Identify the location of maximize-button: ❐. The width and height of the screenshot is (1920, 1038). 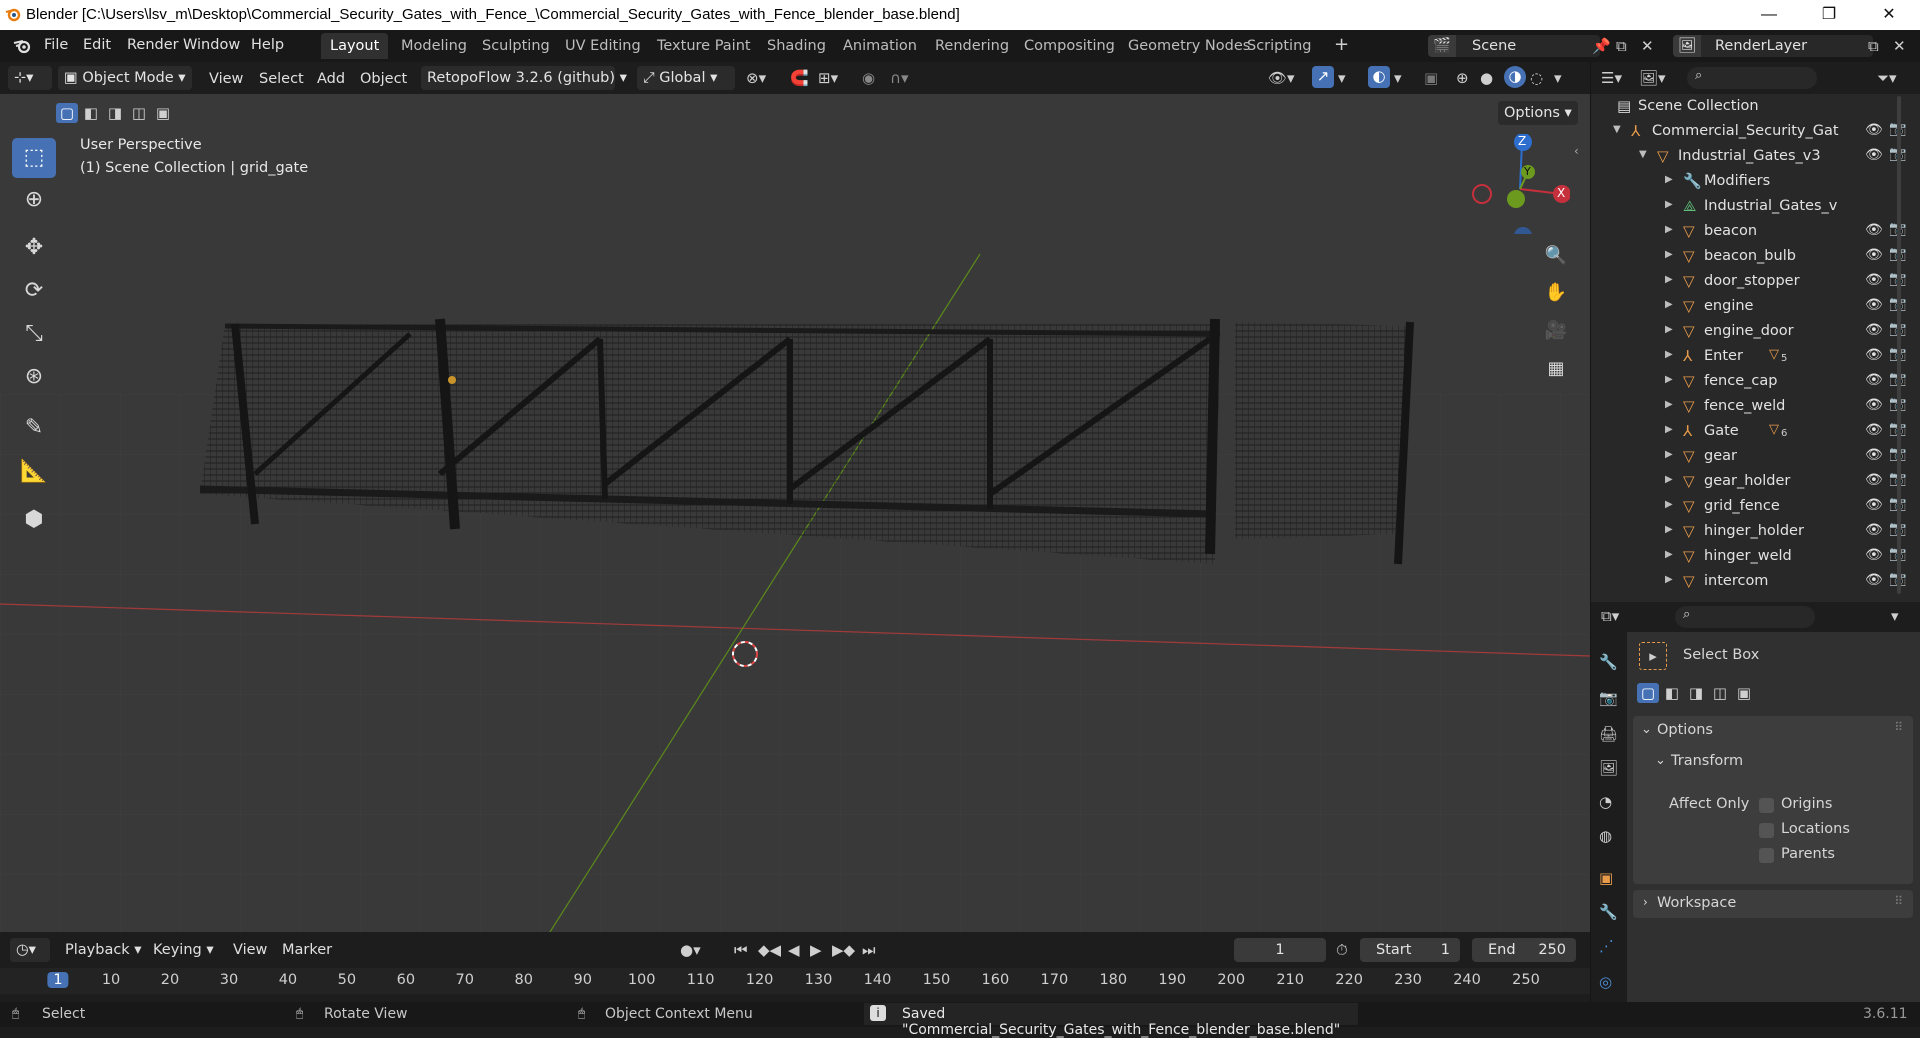
(1829, 15).